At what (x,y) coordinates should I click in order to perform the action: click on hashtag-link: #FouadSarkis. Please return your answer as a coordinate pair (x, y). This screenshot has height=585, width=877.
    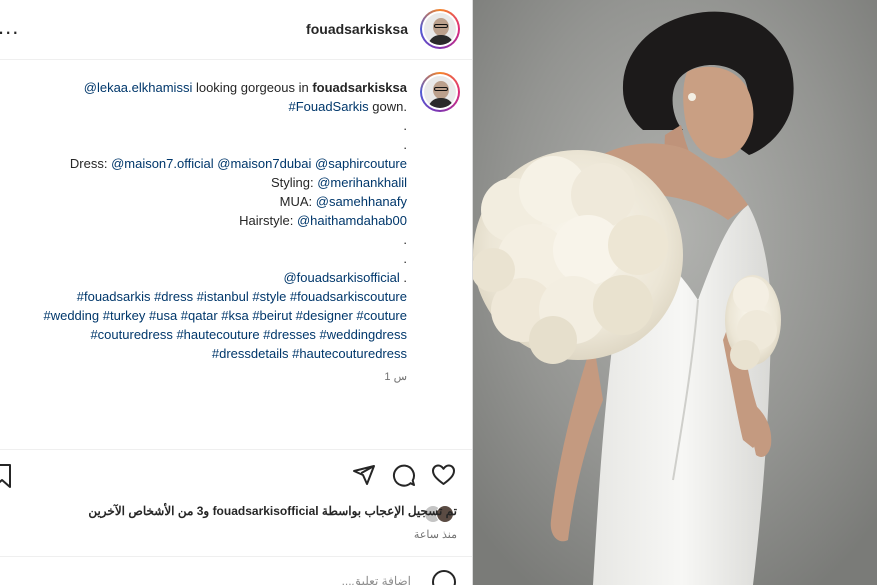
    Looking at the image, I should click on (328, 106).